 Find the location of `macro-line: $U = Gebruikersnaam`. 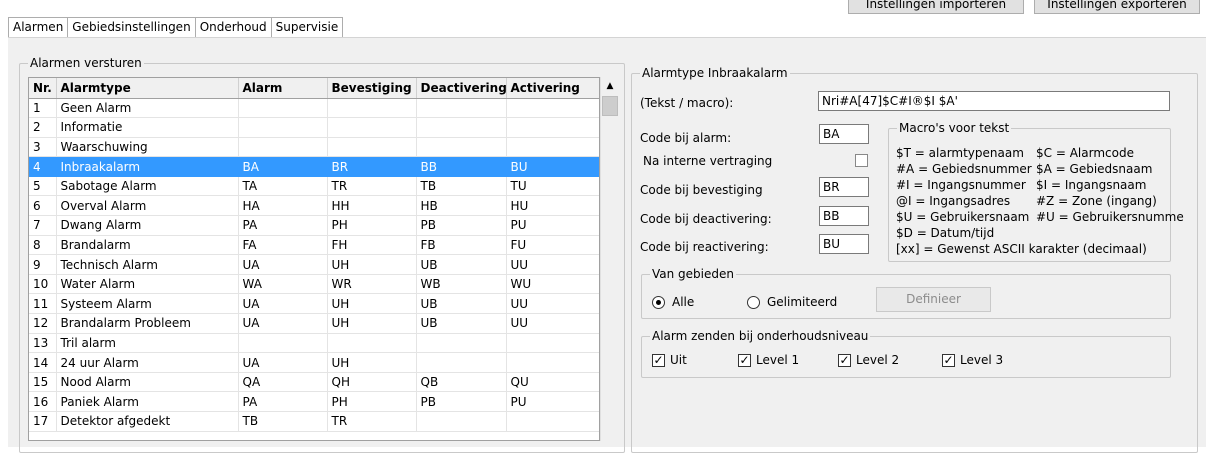

macro-line: $U = Gebruikersnaam is located at coordinates (963, 217).